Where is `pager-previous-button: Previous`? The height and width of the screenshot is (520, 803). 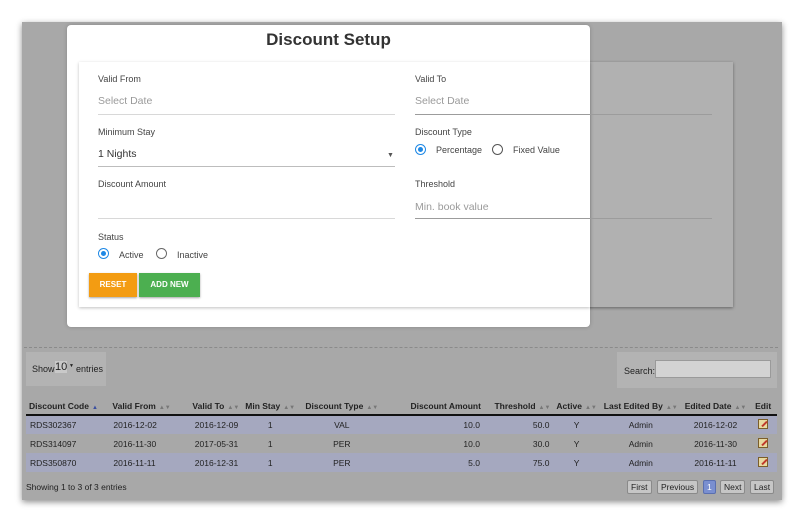 pager-previous-button: Previous is located at coordinates (678, 487).